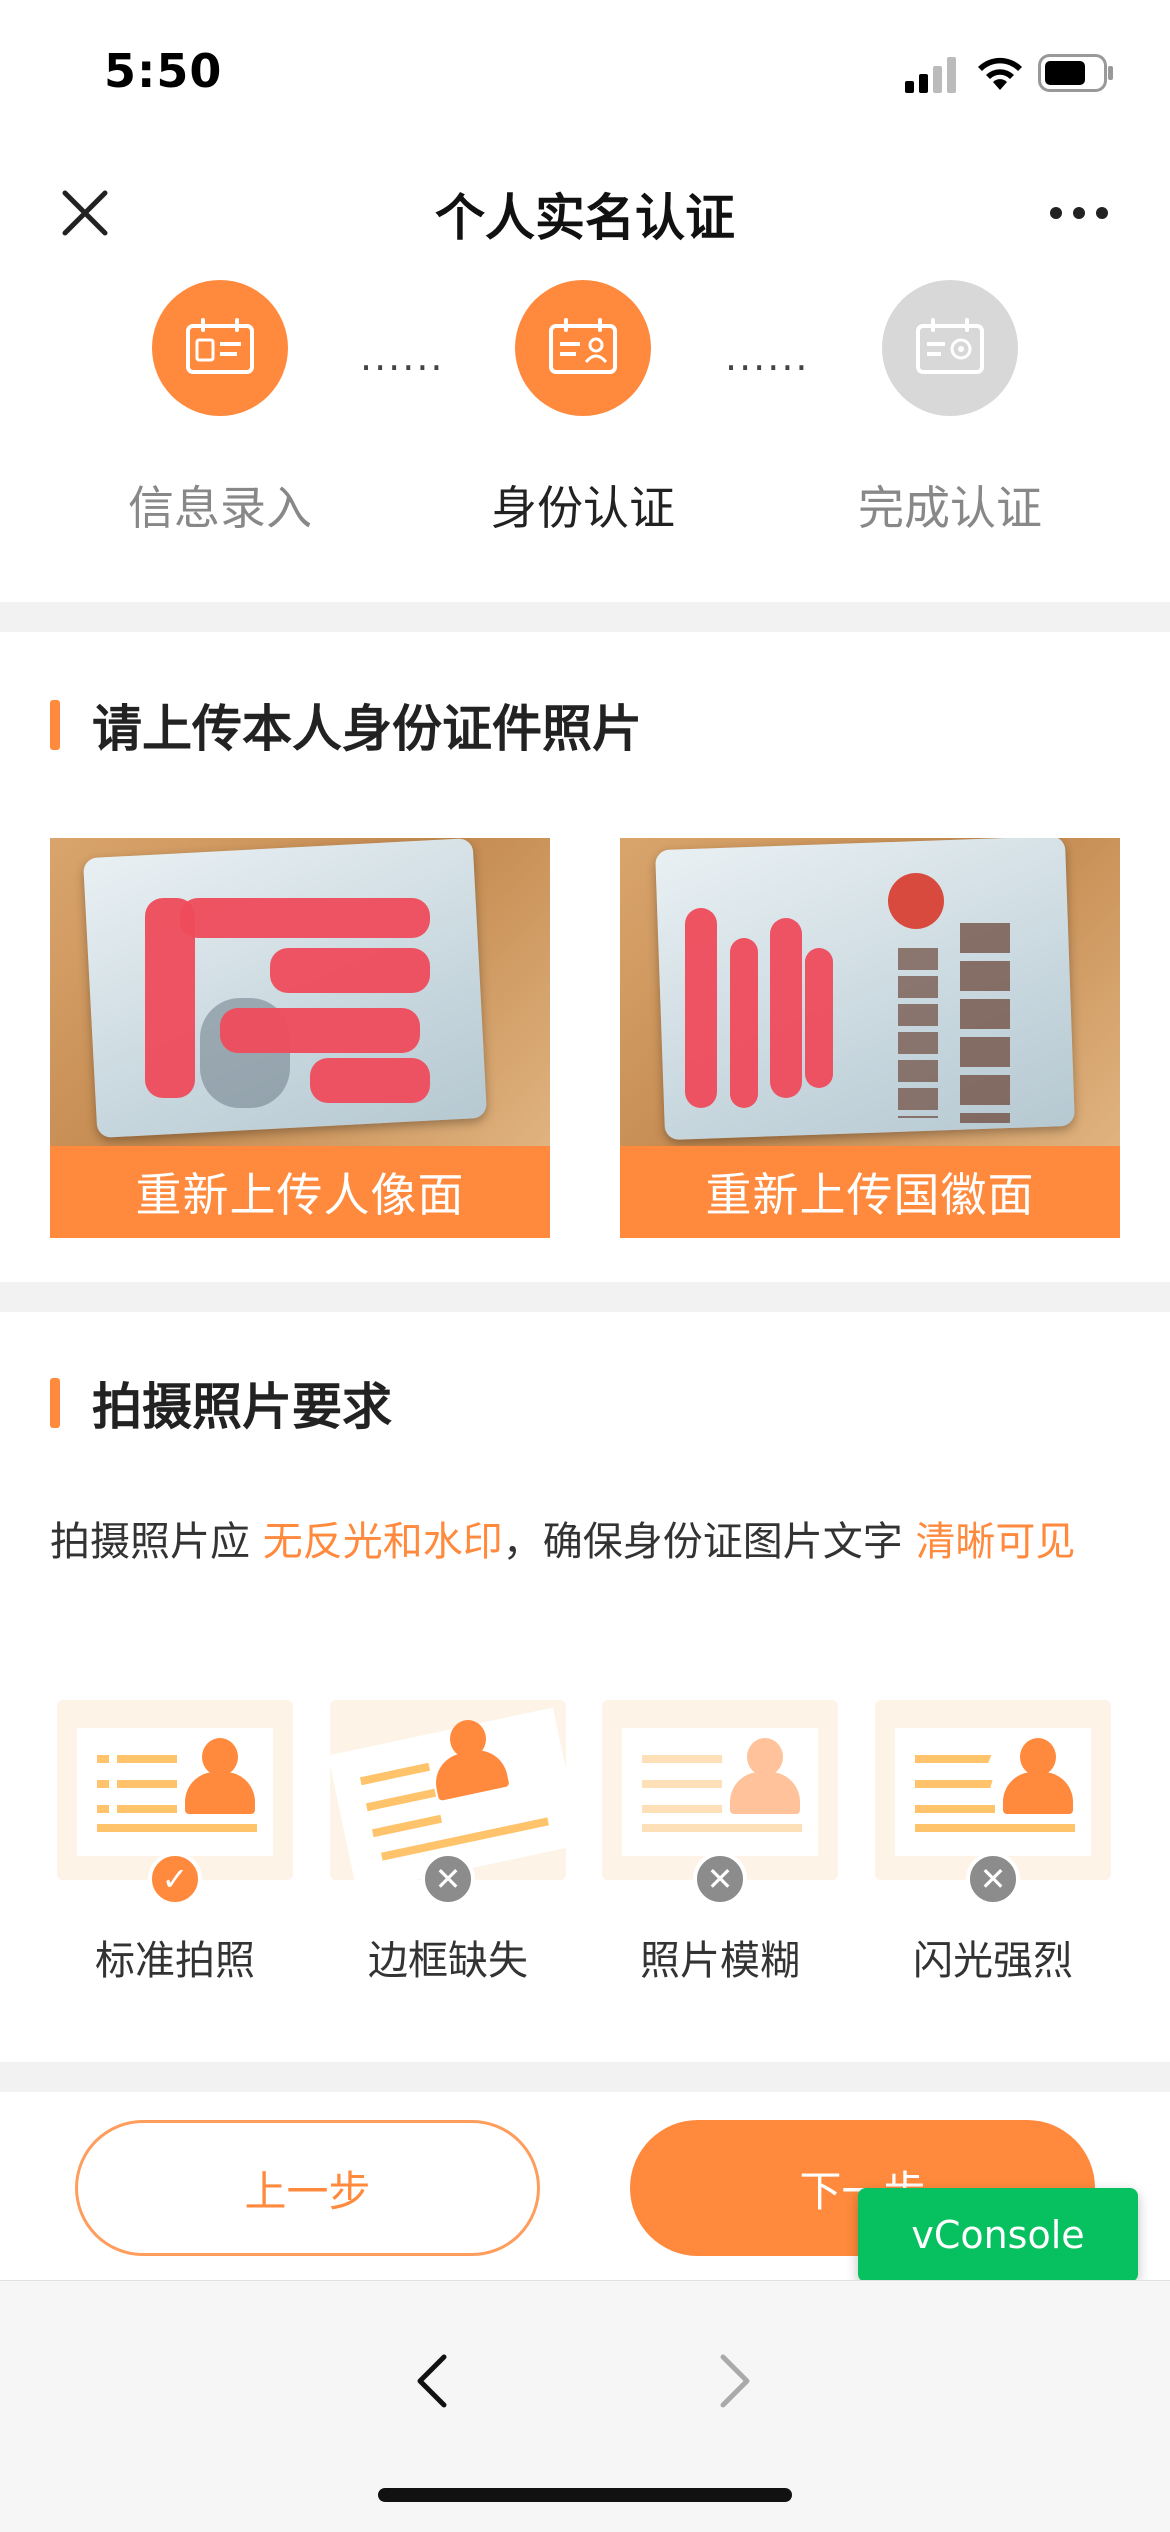 This screenshot has width=1170, height=2532. Describe the element at coordinates (307, 2188) in the screenshot. I see `prev-step-button: 上一步` at that location.